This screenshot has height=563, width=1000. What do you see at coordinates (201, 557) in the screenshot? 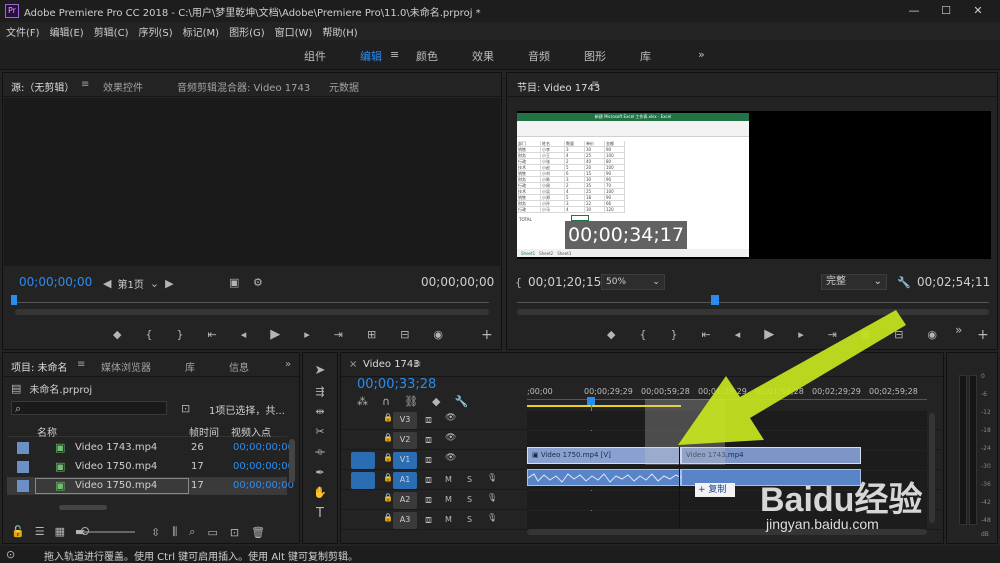
I see `status-text: 拖入轨道进行覆盖。使用 Ctrl 键可启用插入。使用 Alt 键可复制剪辑。` at bounding box center [201, 557].